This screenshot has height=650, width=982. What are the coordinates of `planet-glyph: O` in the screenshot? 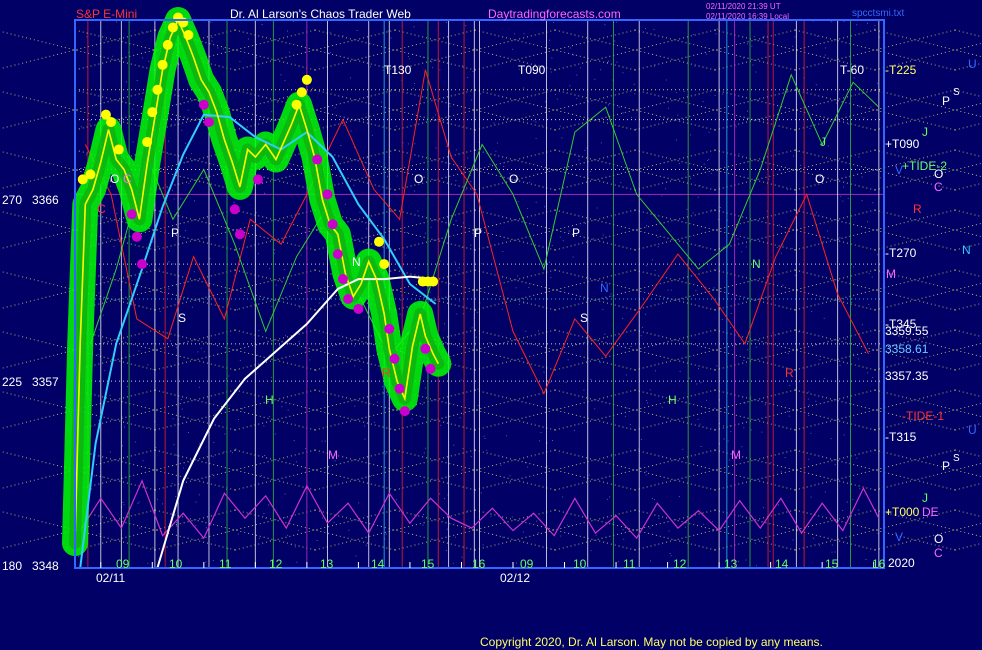 It's located at (939, 174).